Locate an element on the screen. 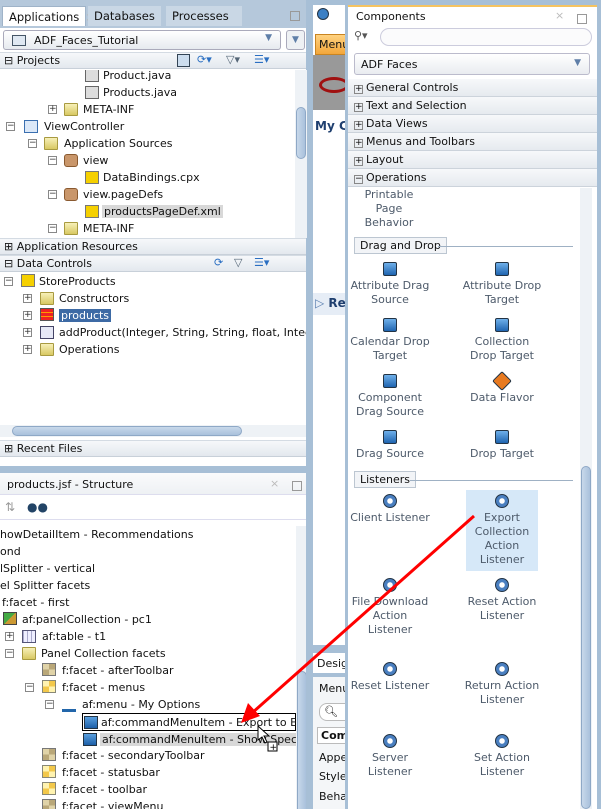  arrow-head is located at coordinates (250, 713).